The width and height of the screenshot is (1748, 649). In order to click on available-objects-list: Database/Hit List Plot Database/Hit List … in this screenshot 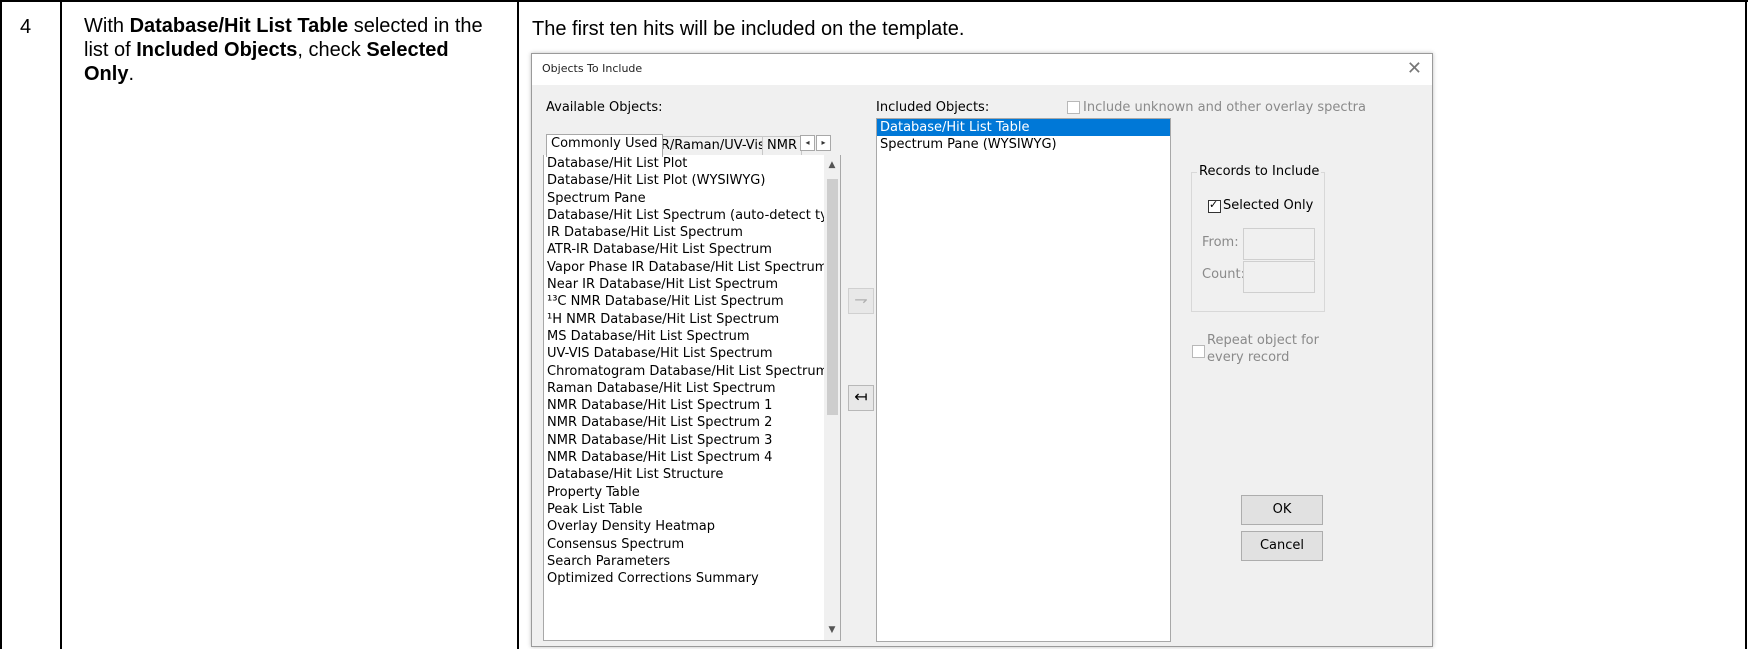, I will do `click(692, 398)`.